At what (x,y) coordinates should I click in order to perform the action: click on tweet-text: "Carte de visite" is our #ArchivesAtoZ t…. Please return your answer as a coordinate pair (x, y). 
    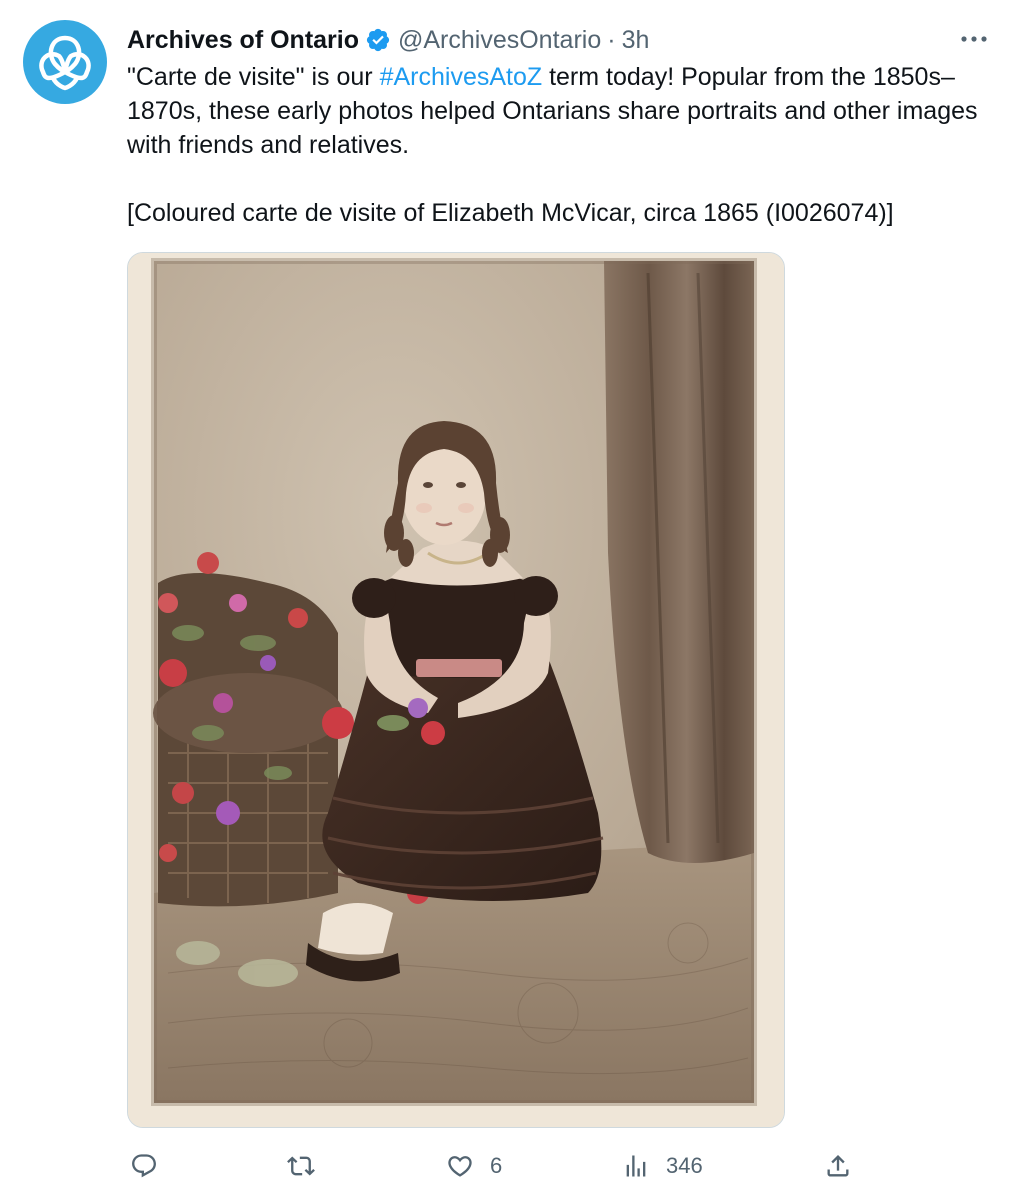
    Looking at the image, I should click on (557, 145).